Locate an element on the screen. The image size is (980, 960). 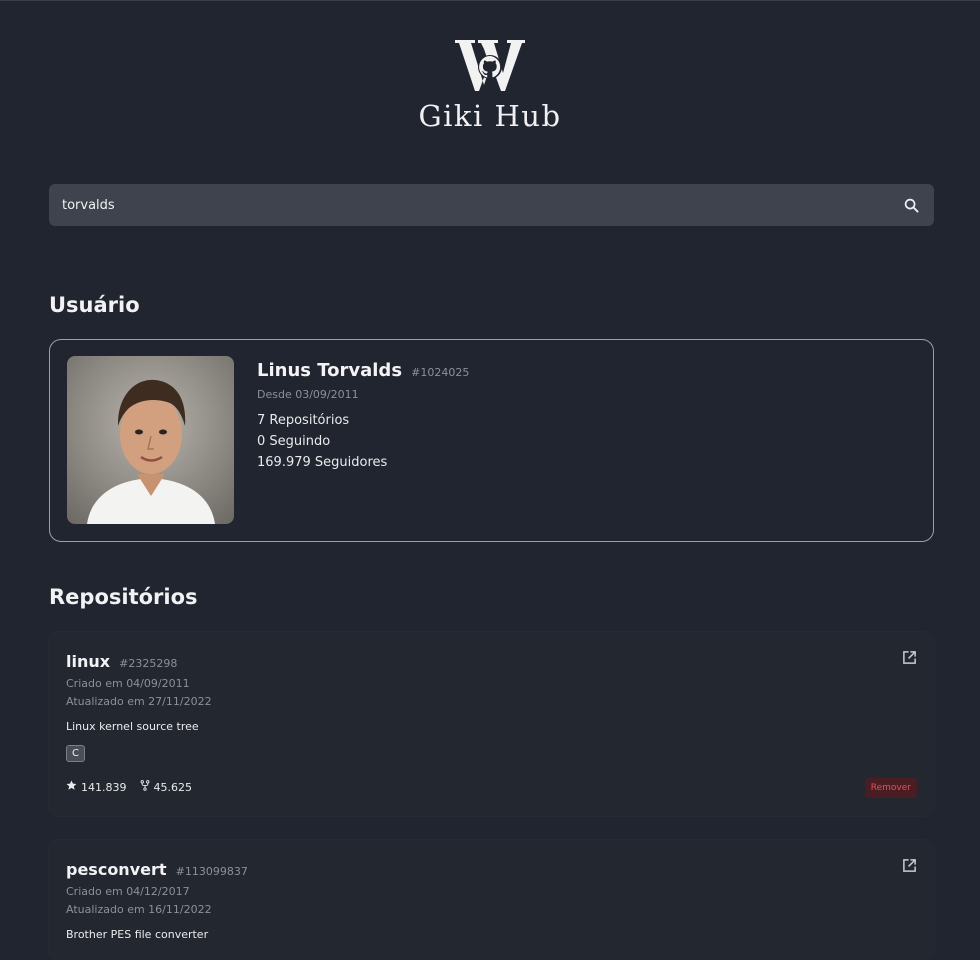
repo-created: Criado em 04/12/2017 is located at coordinates (128, 891).